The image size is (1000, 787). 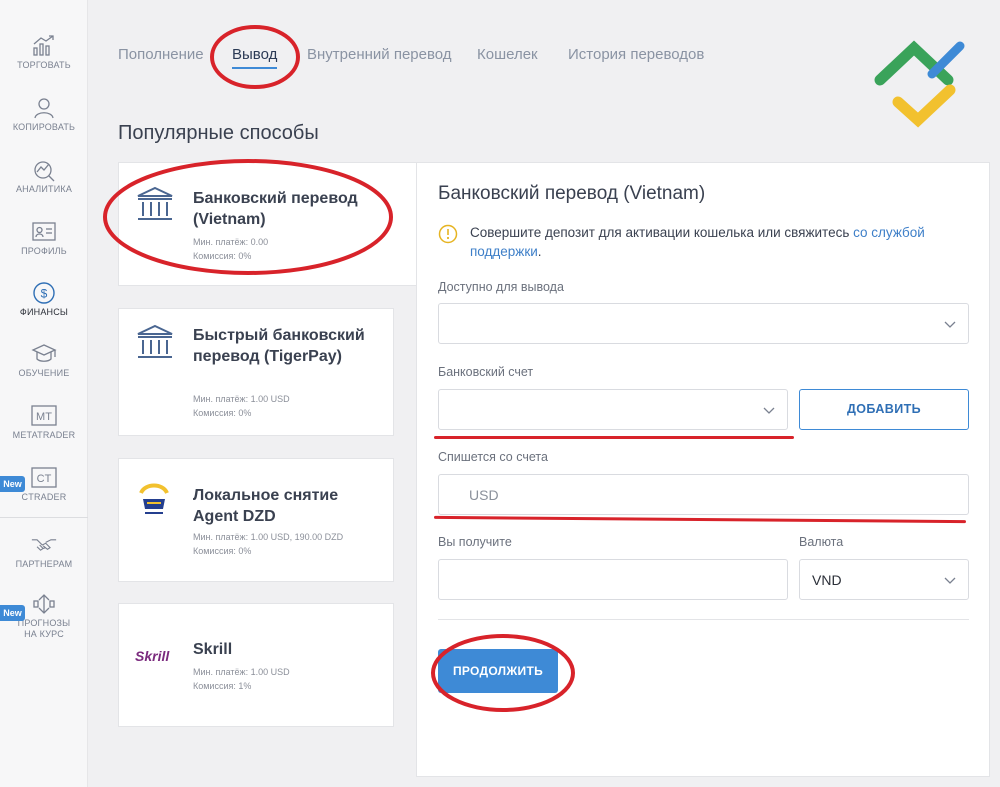 I want to click on dollar-circle-icon: $, so click(x=44, y=293).